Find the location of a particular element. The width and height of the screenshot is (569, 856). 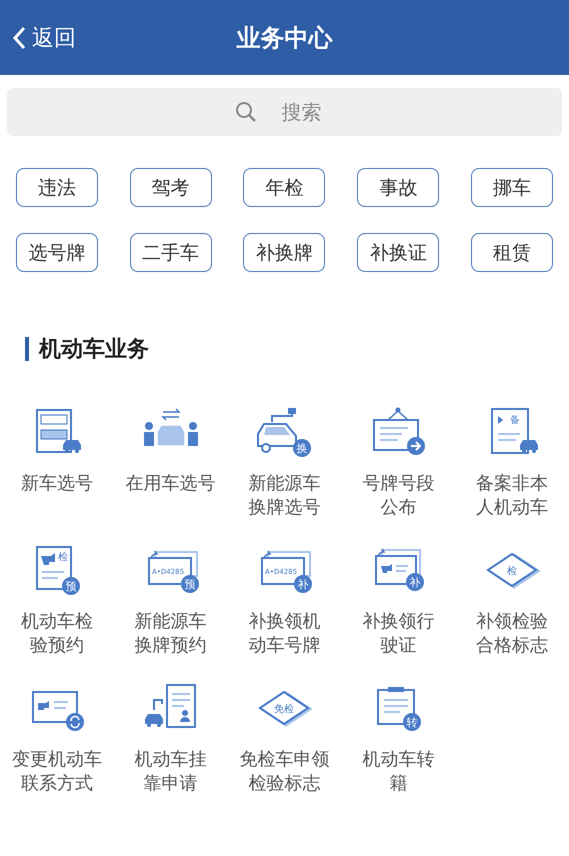

tow-document-icon is located at coordinates (170, 706).